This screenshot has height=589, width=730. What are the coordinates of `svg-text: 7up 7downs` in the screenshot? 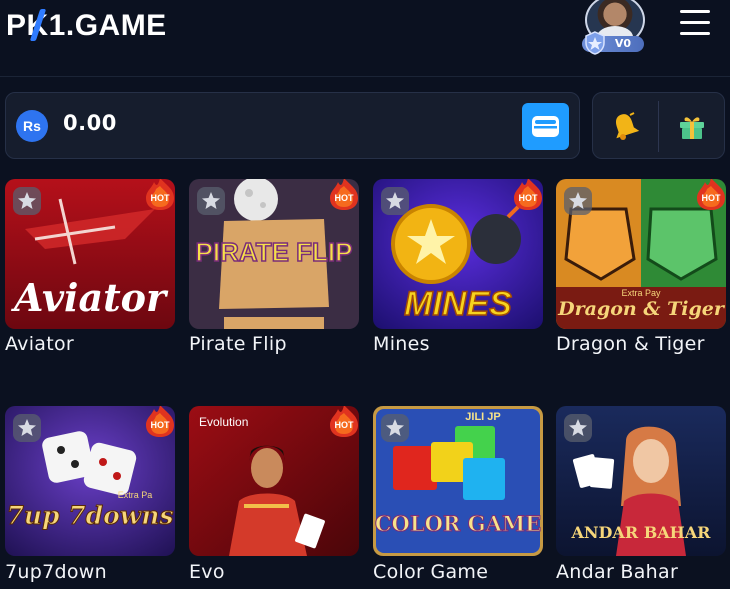 It's located at (89, 515).